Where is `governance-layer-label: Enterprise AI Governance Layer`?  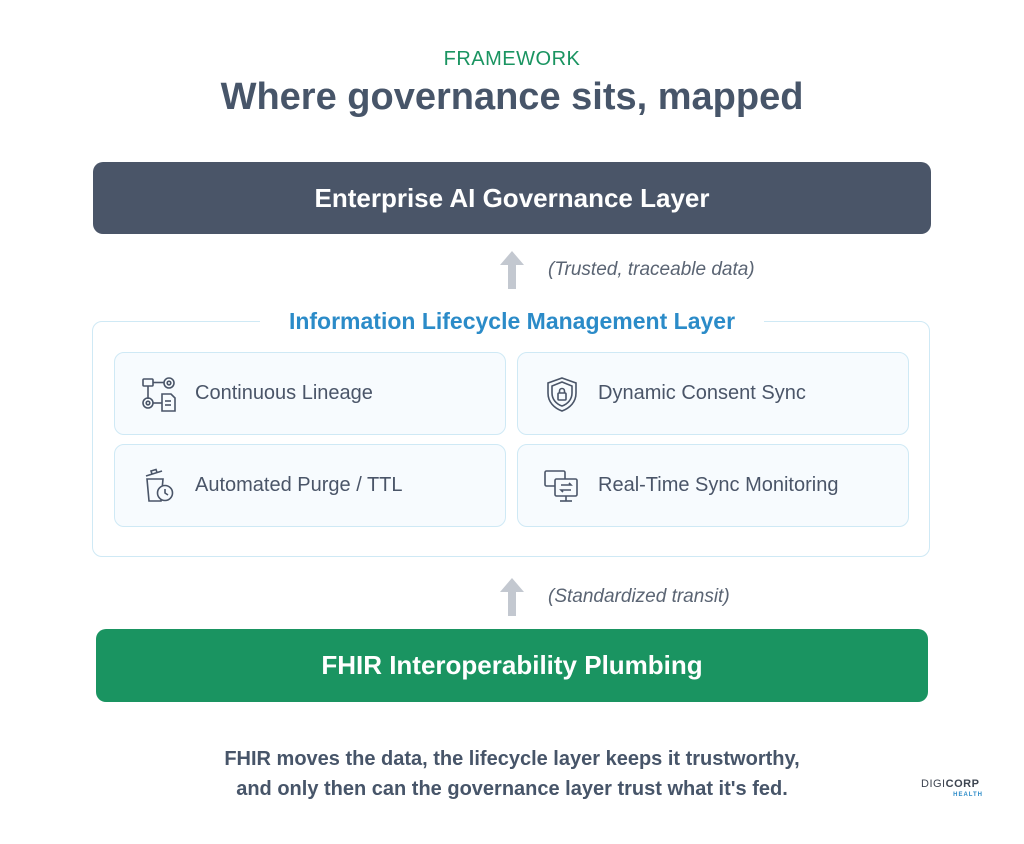 governance-layer-label: Enterprise AI Governance Layer is located at coordinates (512, 197).